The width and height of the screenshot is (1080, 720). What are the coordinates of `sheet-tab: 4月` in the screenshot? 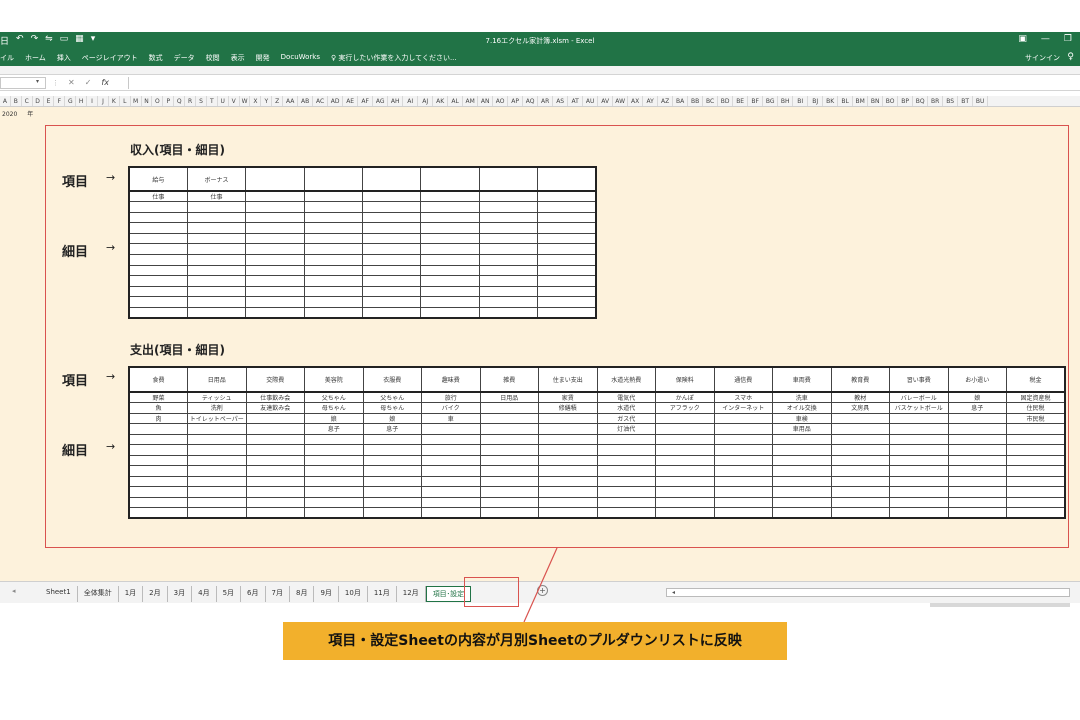 It's located at (204, 594).